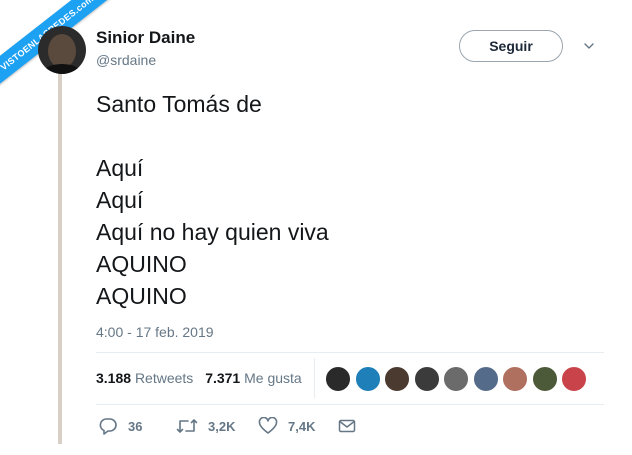 The image size is (632, 455). I want to click on tweet-stats: 3.188 Retweets 7.371 Me gusta, so click(199, 378).